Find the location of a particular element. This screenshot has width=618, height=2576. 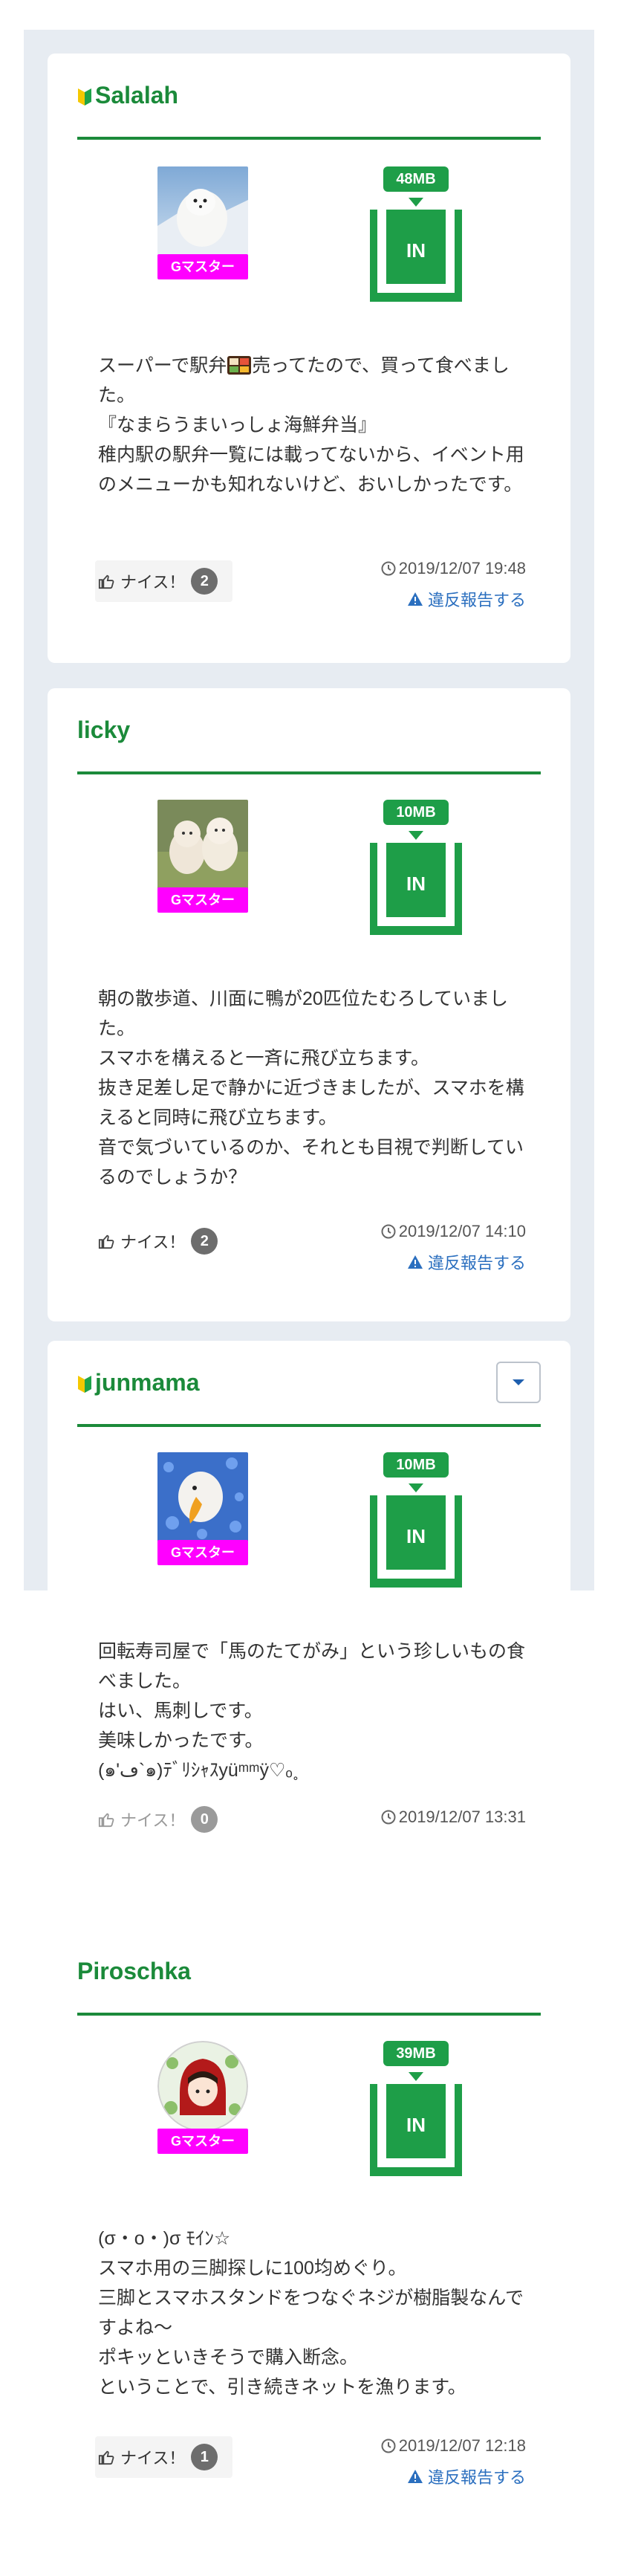

username: Piroschka is located at coordinates (134, 1971).